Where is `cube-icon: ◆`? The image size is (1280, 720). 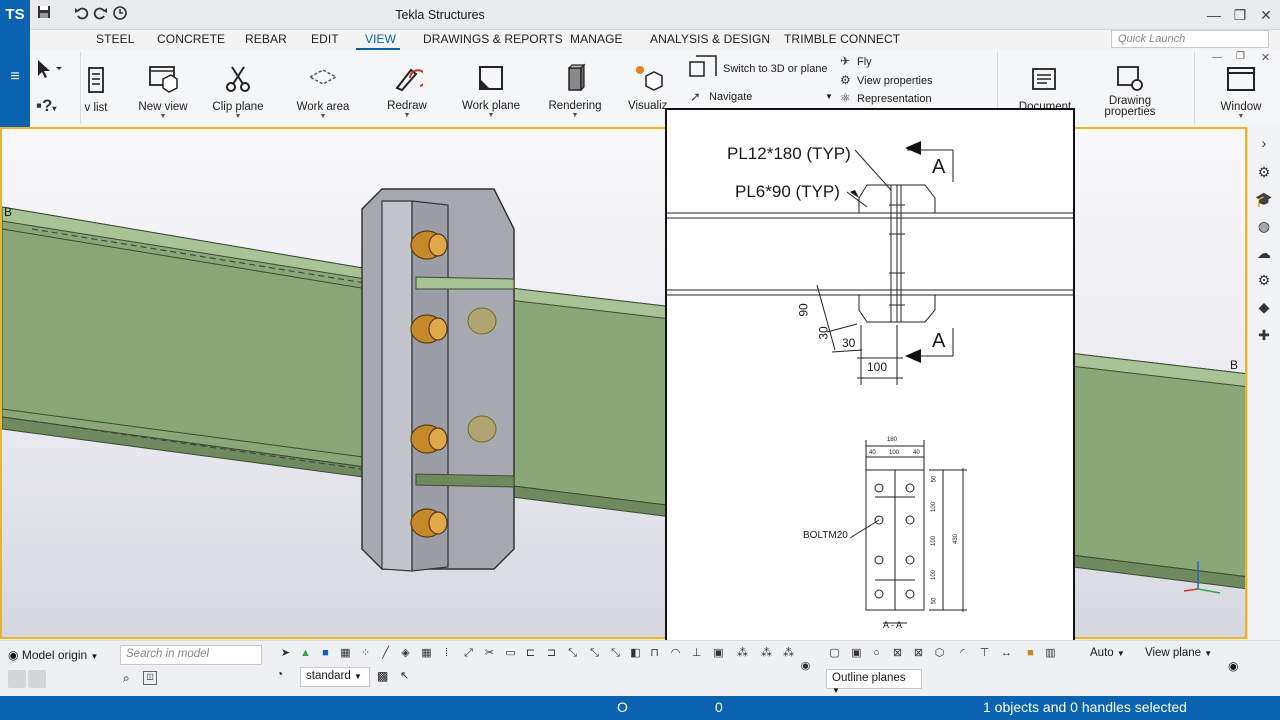 cube-icon: ◆ is located at coordinates (1264, 307).